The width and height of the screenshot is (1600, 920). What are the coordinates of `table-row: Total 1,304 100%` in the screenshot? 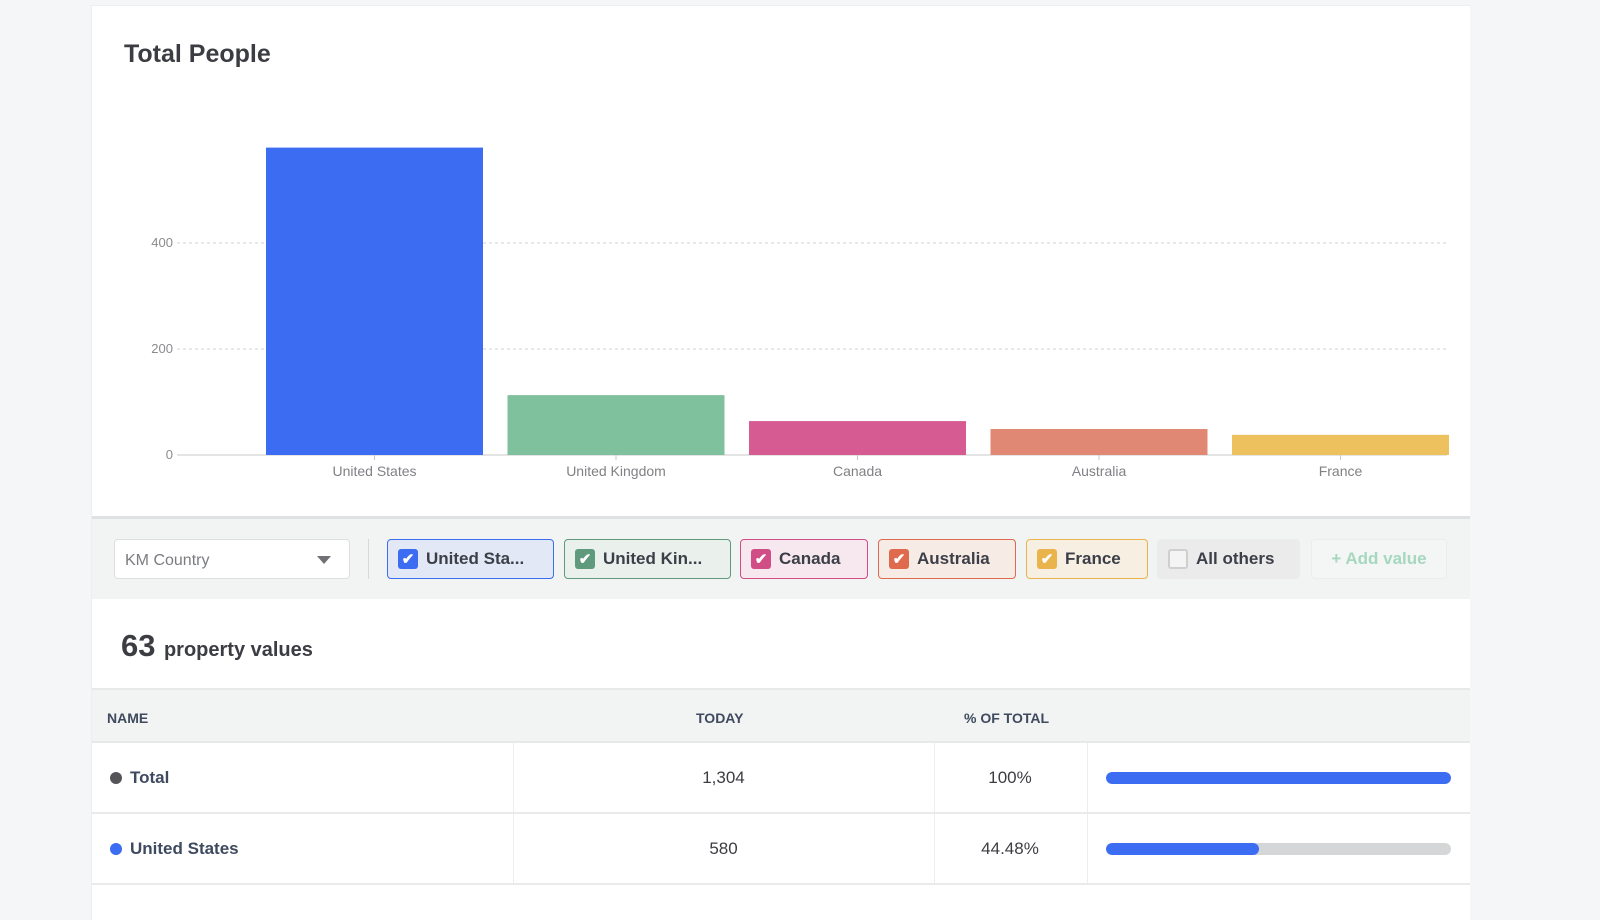 It's located at (781, 778).